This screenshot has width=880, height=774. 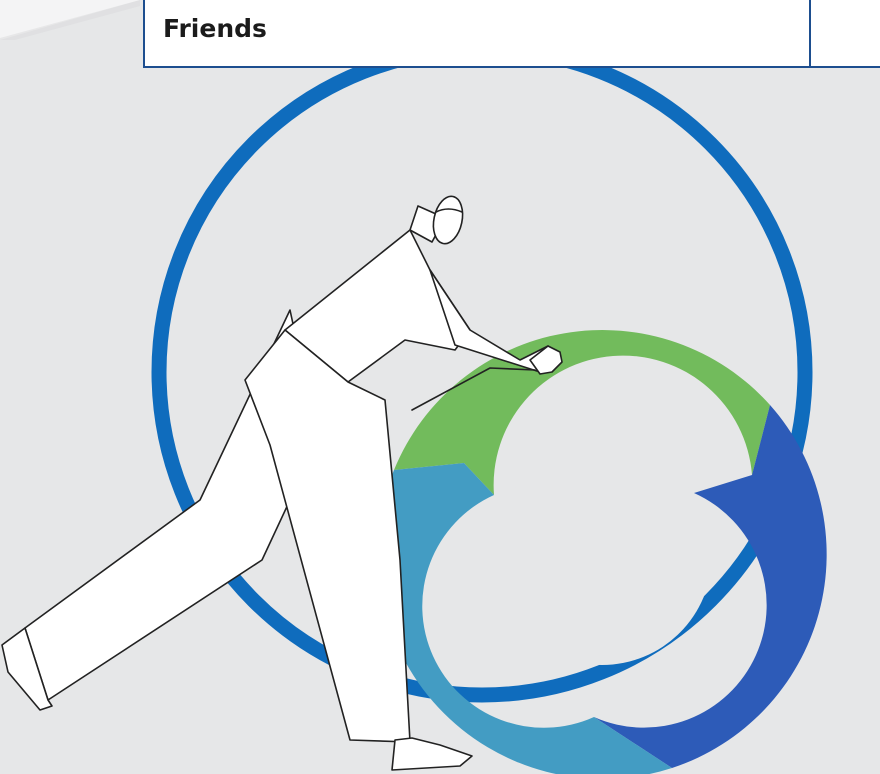 I want to click on person-head, so click(x=448, y=220).